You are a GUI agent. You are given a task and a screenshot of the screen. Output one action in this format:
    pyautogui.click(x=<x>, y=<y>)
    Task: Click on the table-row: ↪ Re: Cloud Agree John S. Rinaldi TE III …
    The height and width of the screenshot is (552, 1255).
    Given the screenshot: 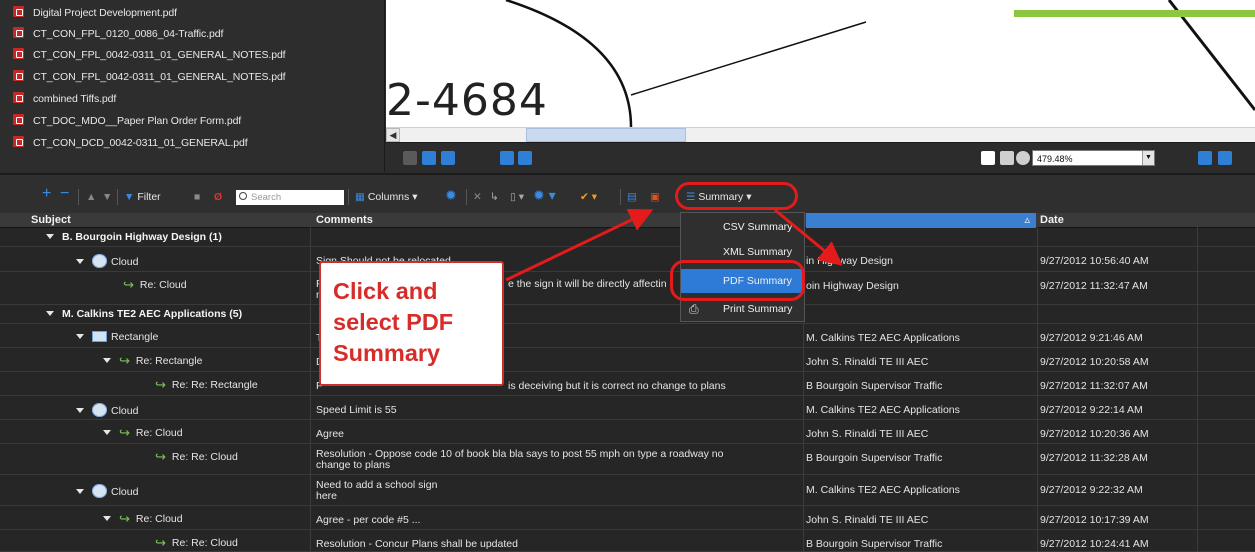 What is the action you would take?
    pyautogui.click(x=627, y=432)
    